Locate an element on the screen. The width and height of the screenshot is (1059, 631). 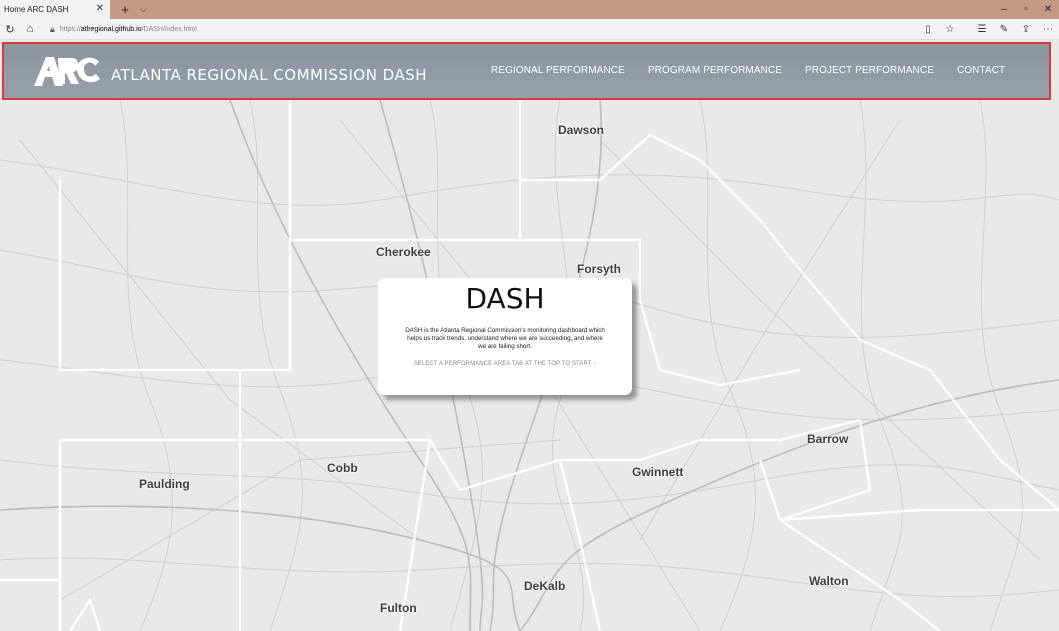
url-host: atlregional.github.io is located at coordinates (111, 29).